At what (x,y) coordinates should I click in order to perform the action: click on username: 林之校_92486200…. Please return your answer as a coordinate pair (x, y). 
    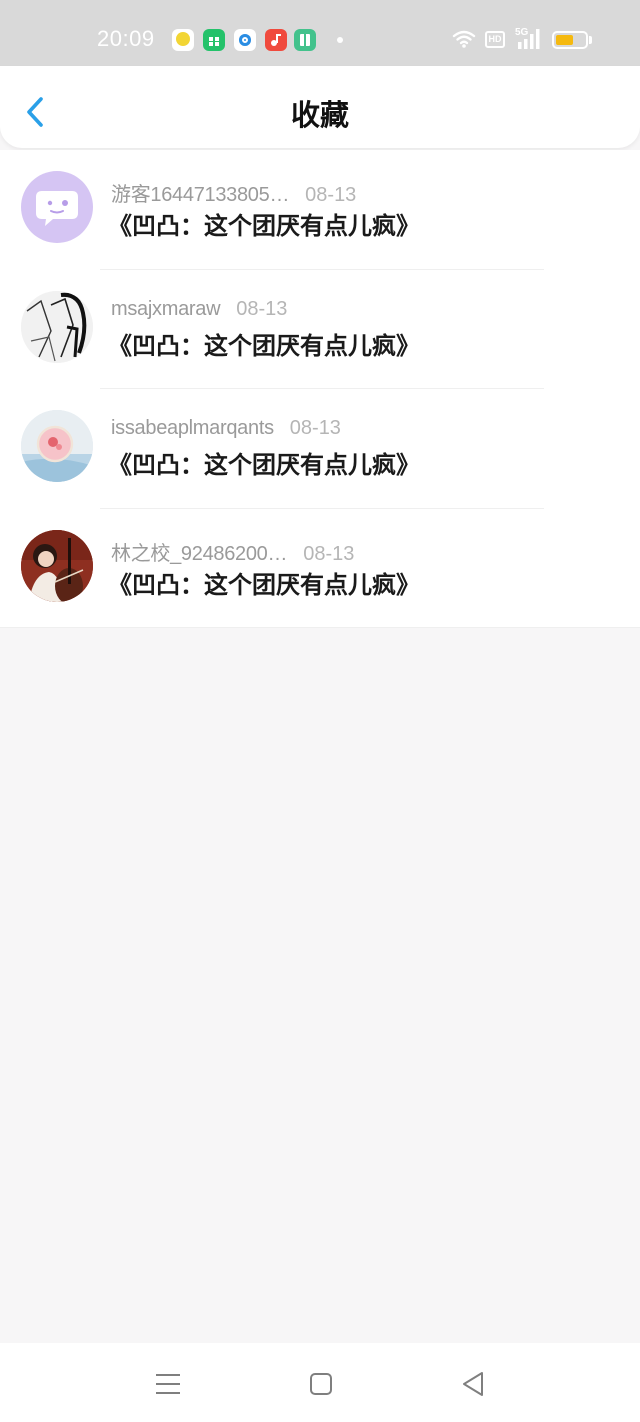
    Looking at the image, I should click on (199, 554).